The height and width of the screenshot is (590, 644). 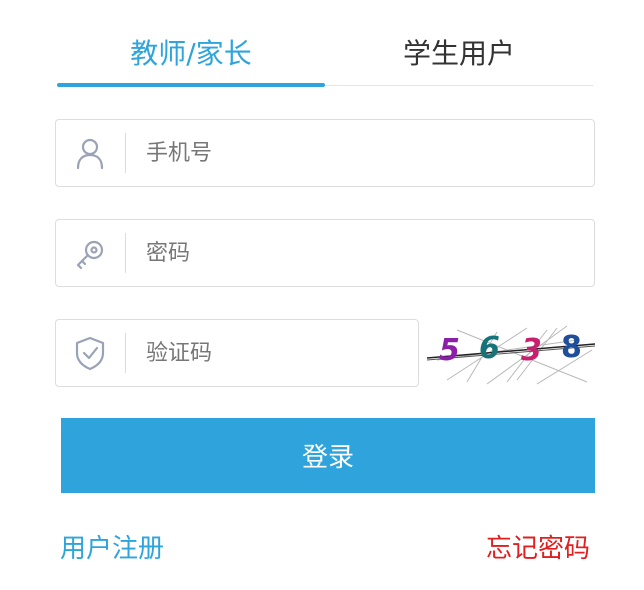 What do you see at coordinates (449, 350) in the screenshot?
I see `captcha-digit: 5` at bounding box center [449, 350].